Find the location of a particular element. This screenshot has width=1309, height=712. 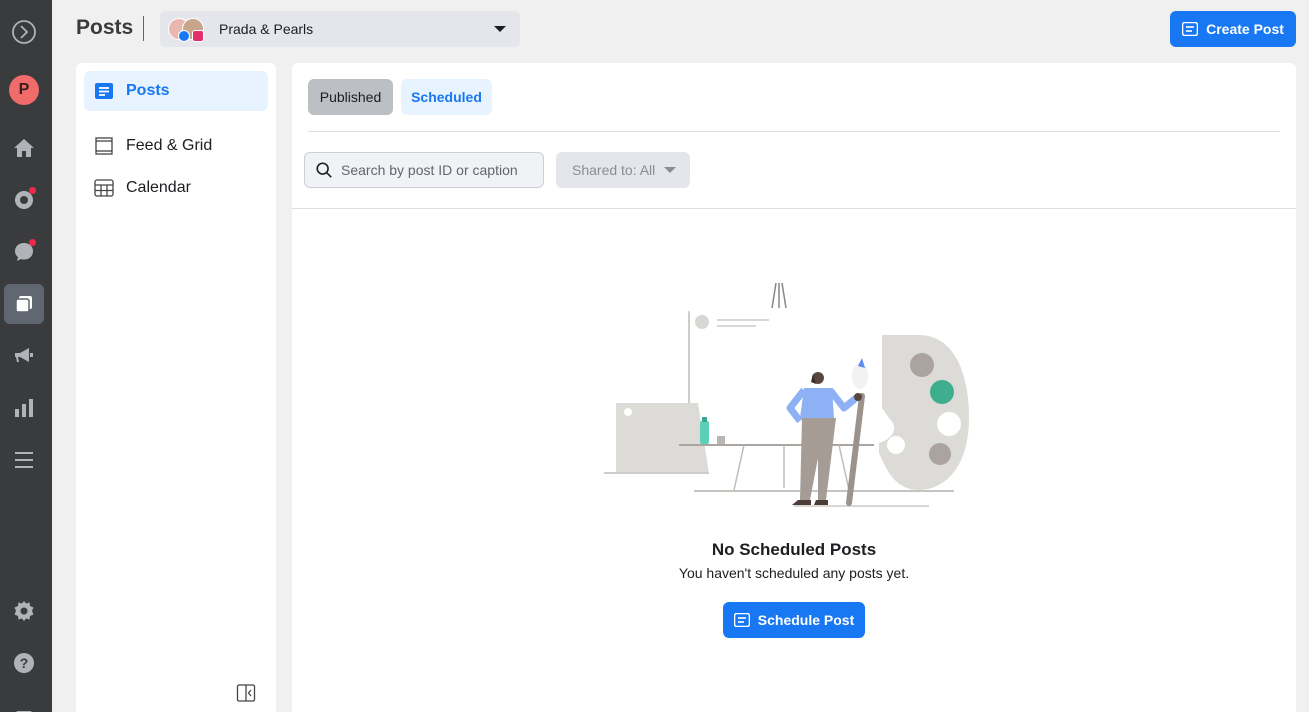

home-icon is located at coordinates (24, 148).